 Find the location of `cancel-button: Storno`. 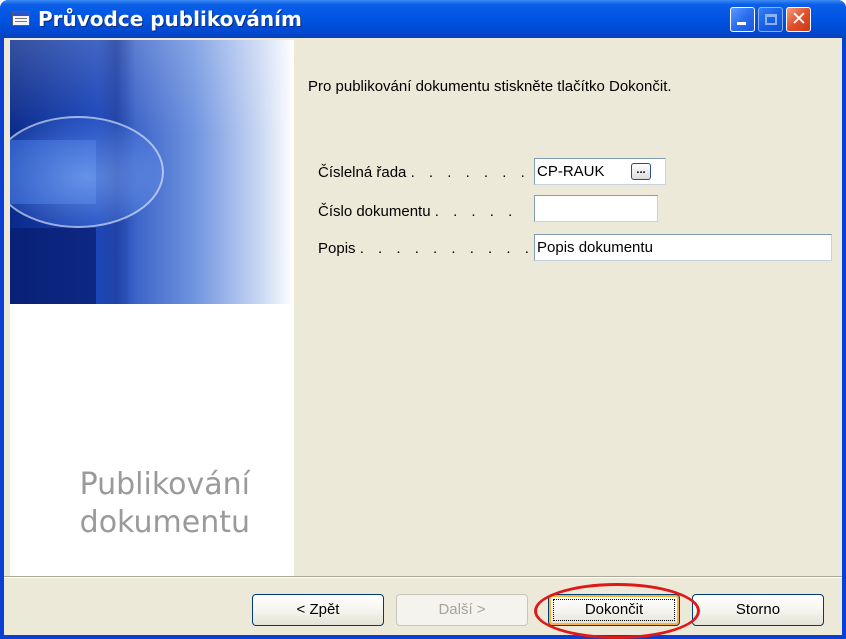

cancel-button: Storno is located at coordinates (758, 610).